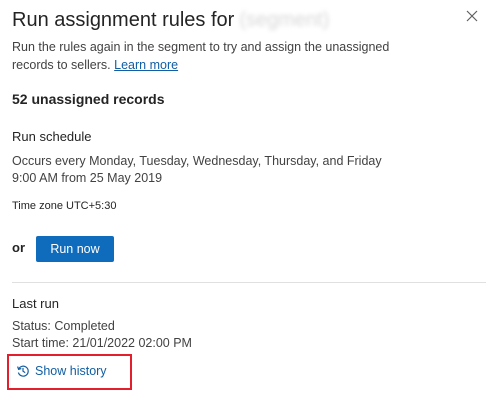  What do you see at coordinates (146, 65) in the screenshot?
I see `learn-more-link: Learn more` at bounding box center [146, 65].